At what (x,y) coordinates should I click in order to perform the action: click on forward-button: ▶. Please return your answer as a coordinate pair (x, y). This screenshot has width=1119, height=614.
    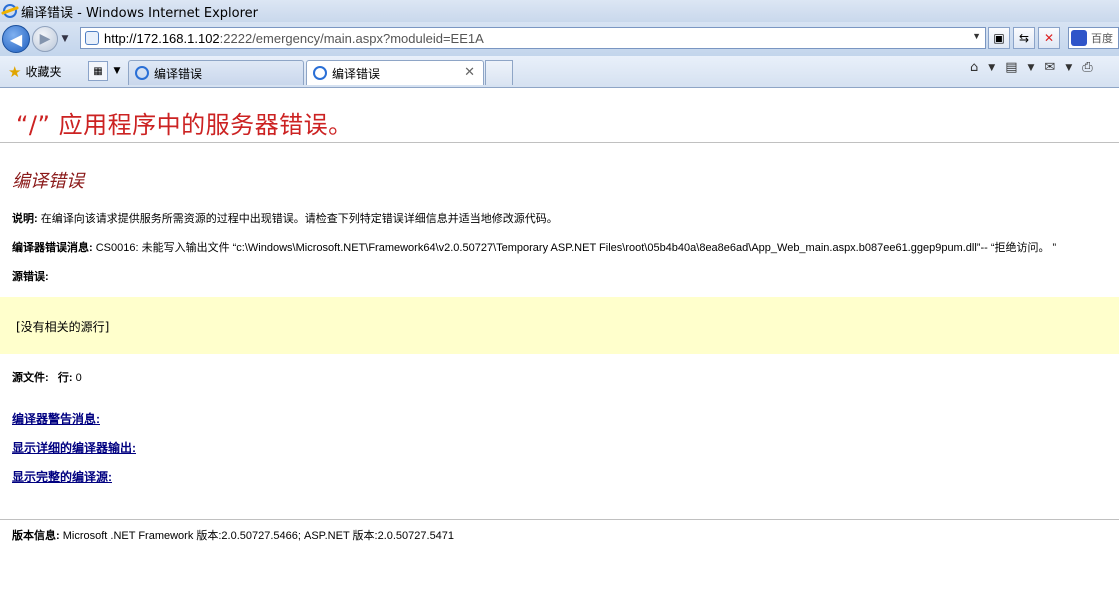
    Looking at the image, I should click on (45, 39).